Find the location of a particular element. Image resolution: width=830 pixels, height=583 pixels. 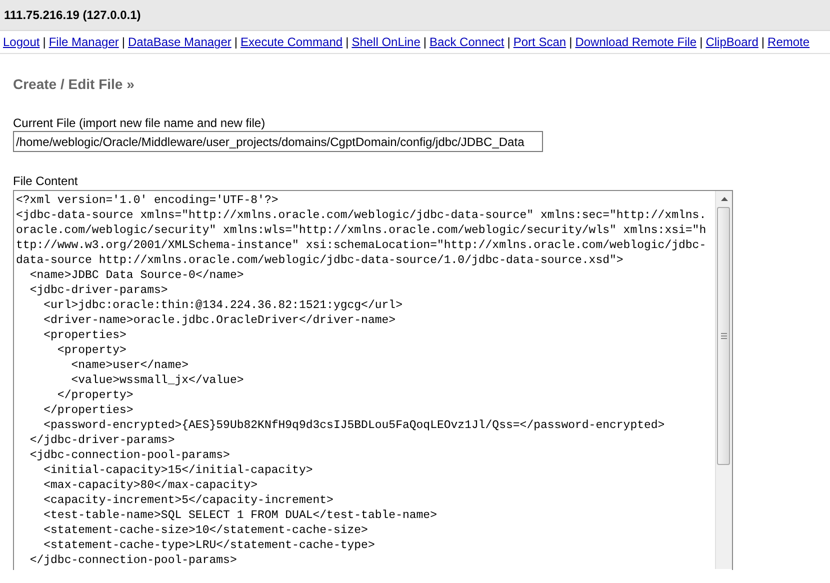

grip-icon is located at coordinates (723, 336).